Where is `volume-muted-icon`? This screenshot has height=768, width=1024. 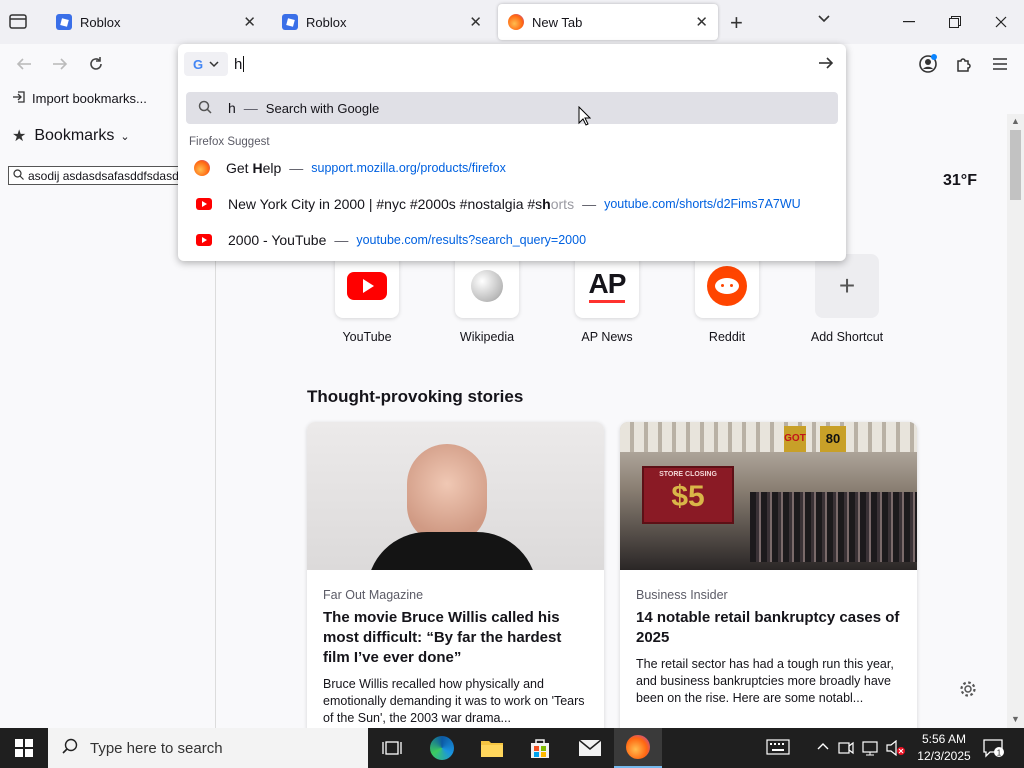
volume-muted-icon is located at coordinates (896, 750).